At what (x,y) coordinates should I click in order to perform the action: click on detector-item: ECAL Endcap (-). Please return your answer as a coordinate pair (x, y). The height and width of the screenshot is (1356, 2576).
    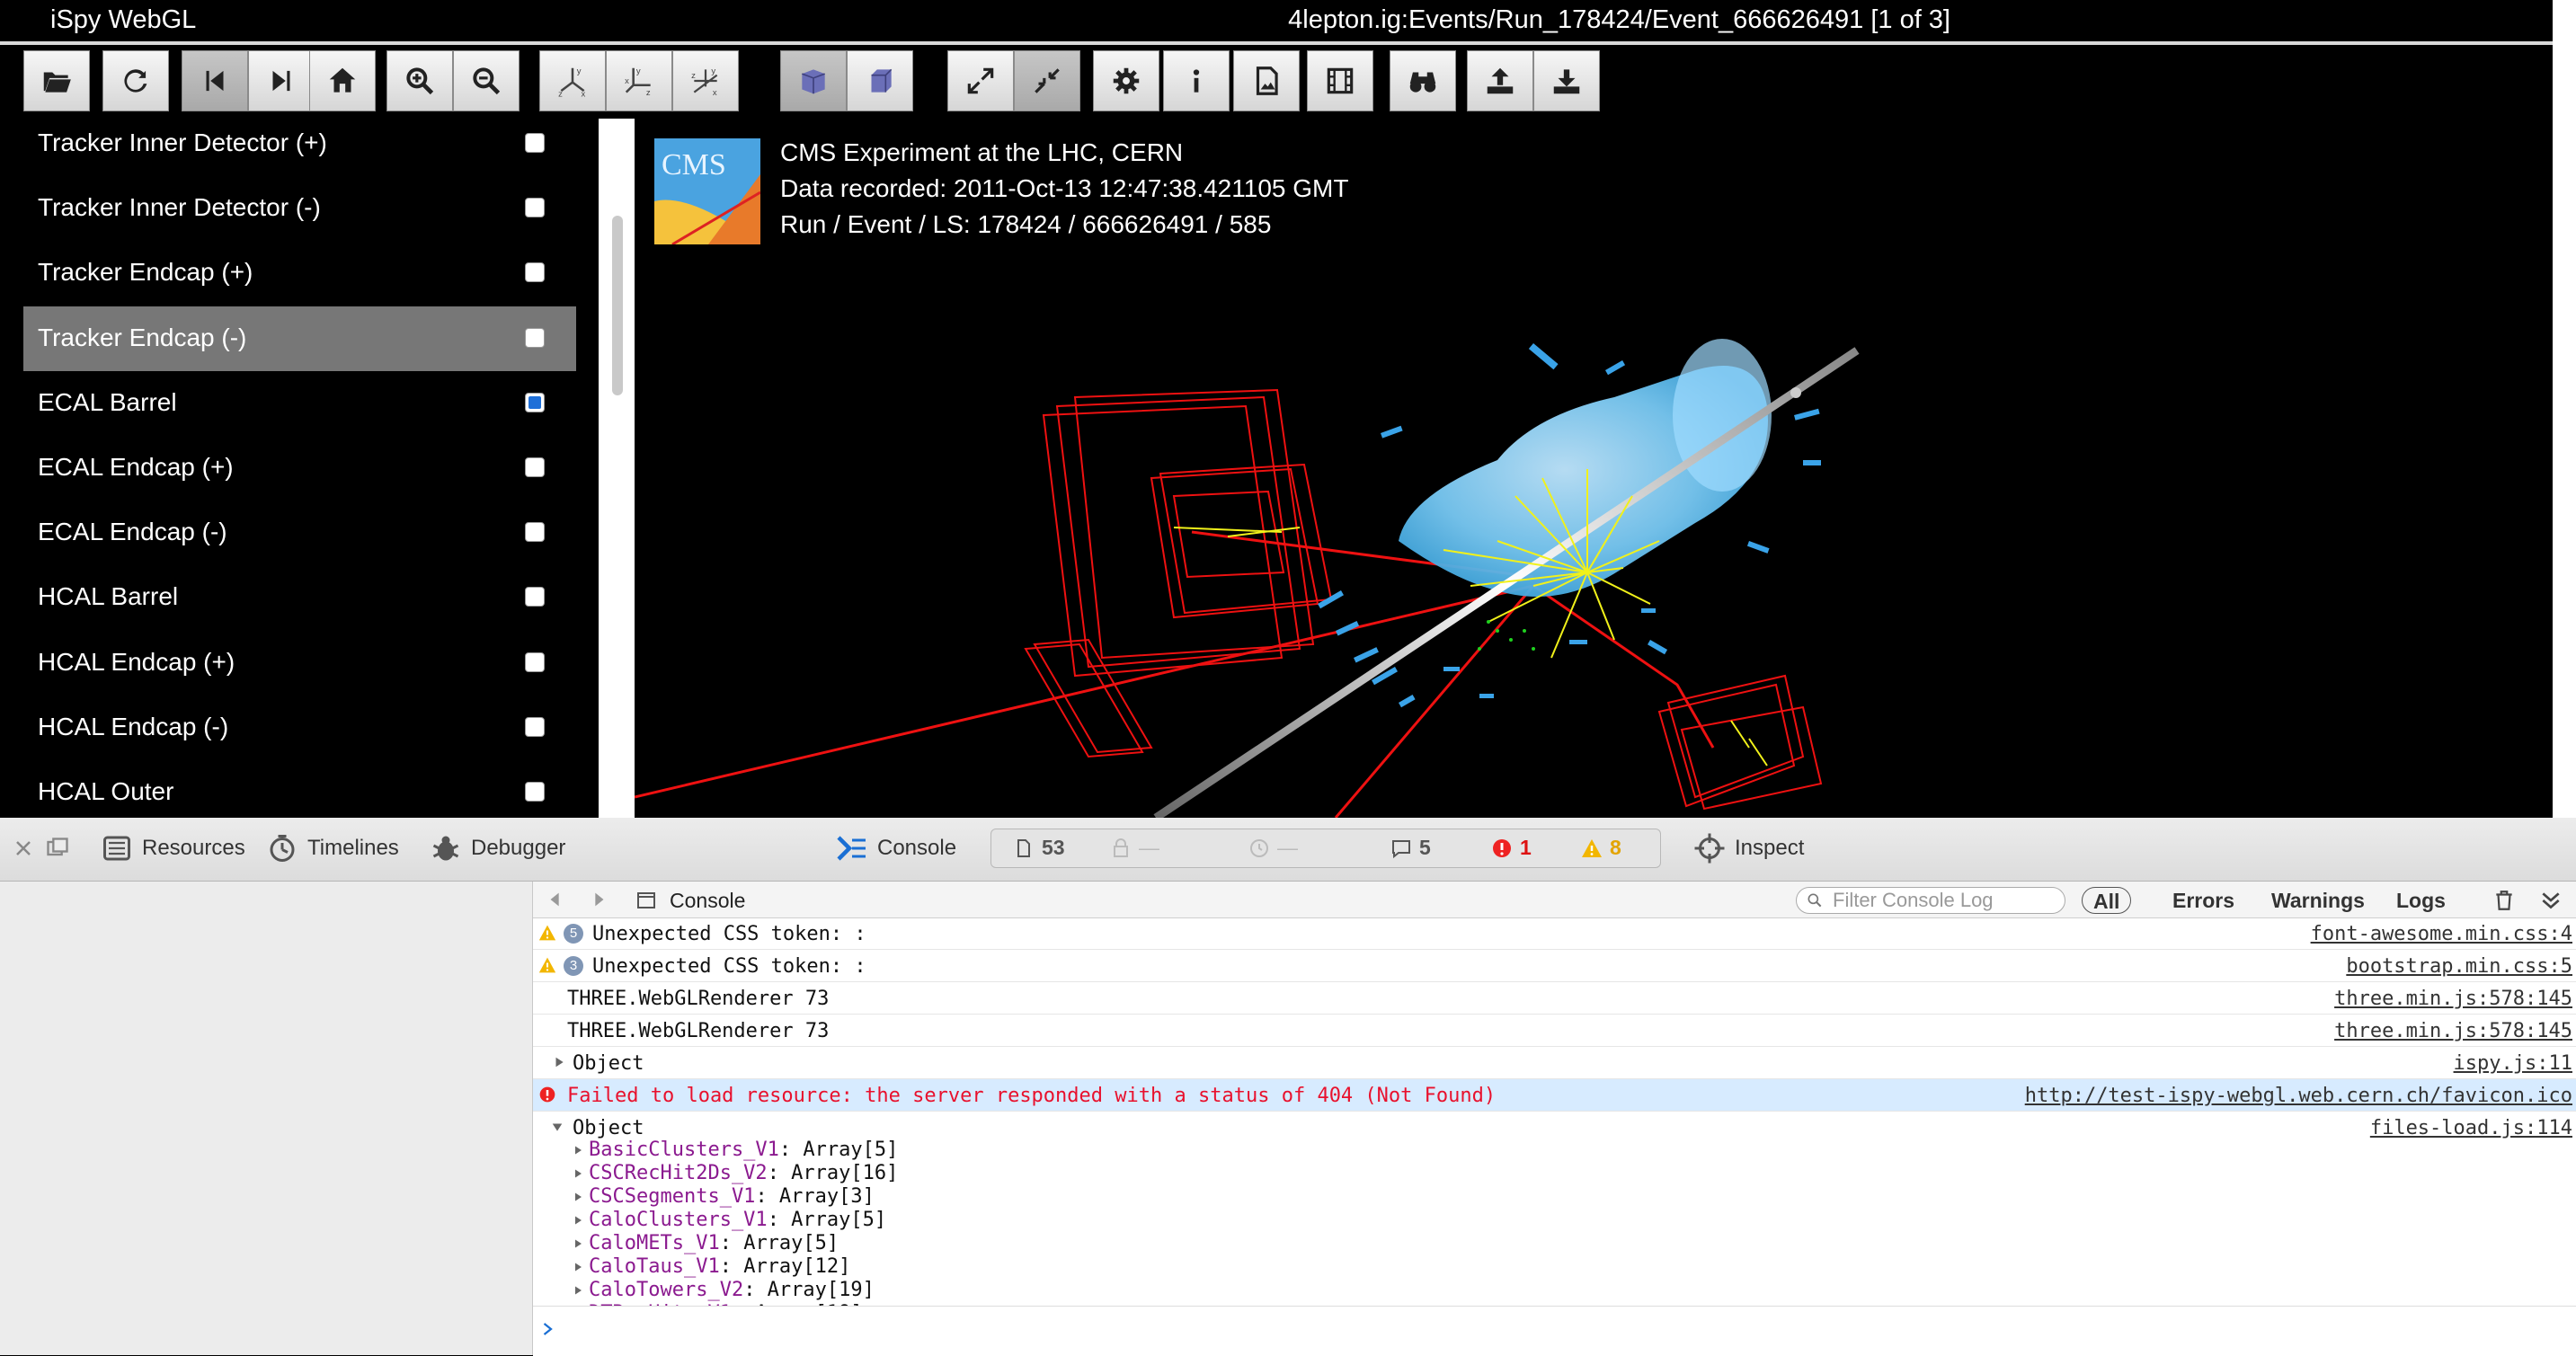
    Looking at the image, I should click on (299, 533).